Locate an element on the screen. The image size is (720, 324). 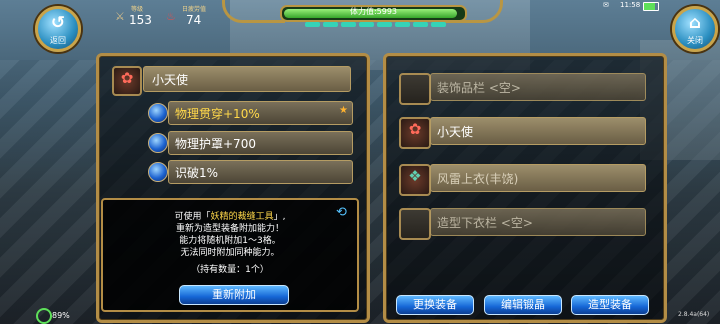
stamina-bar: 体力值:5993 is located at coordinates (373, 13).